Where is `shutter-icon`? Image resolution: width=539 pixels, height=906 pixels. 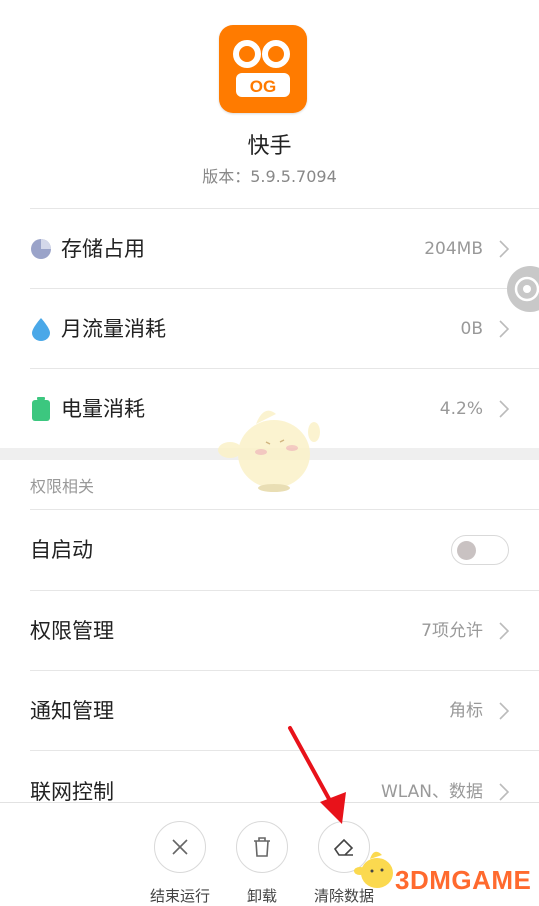 shutter-icon is located at coordinates (526, 289).